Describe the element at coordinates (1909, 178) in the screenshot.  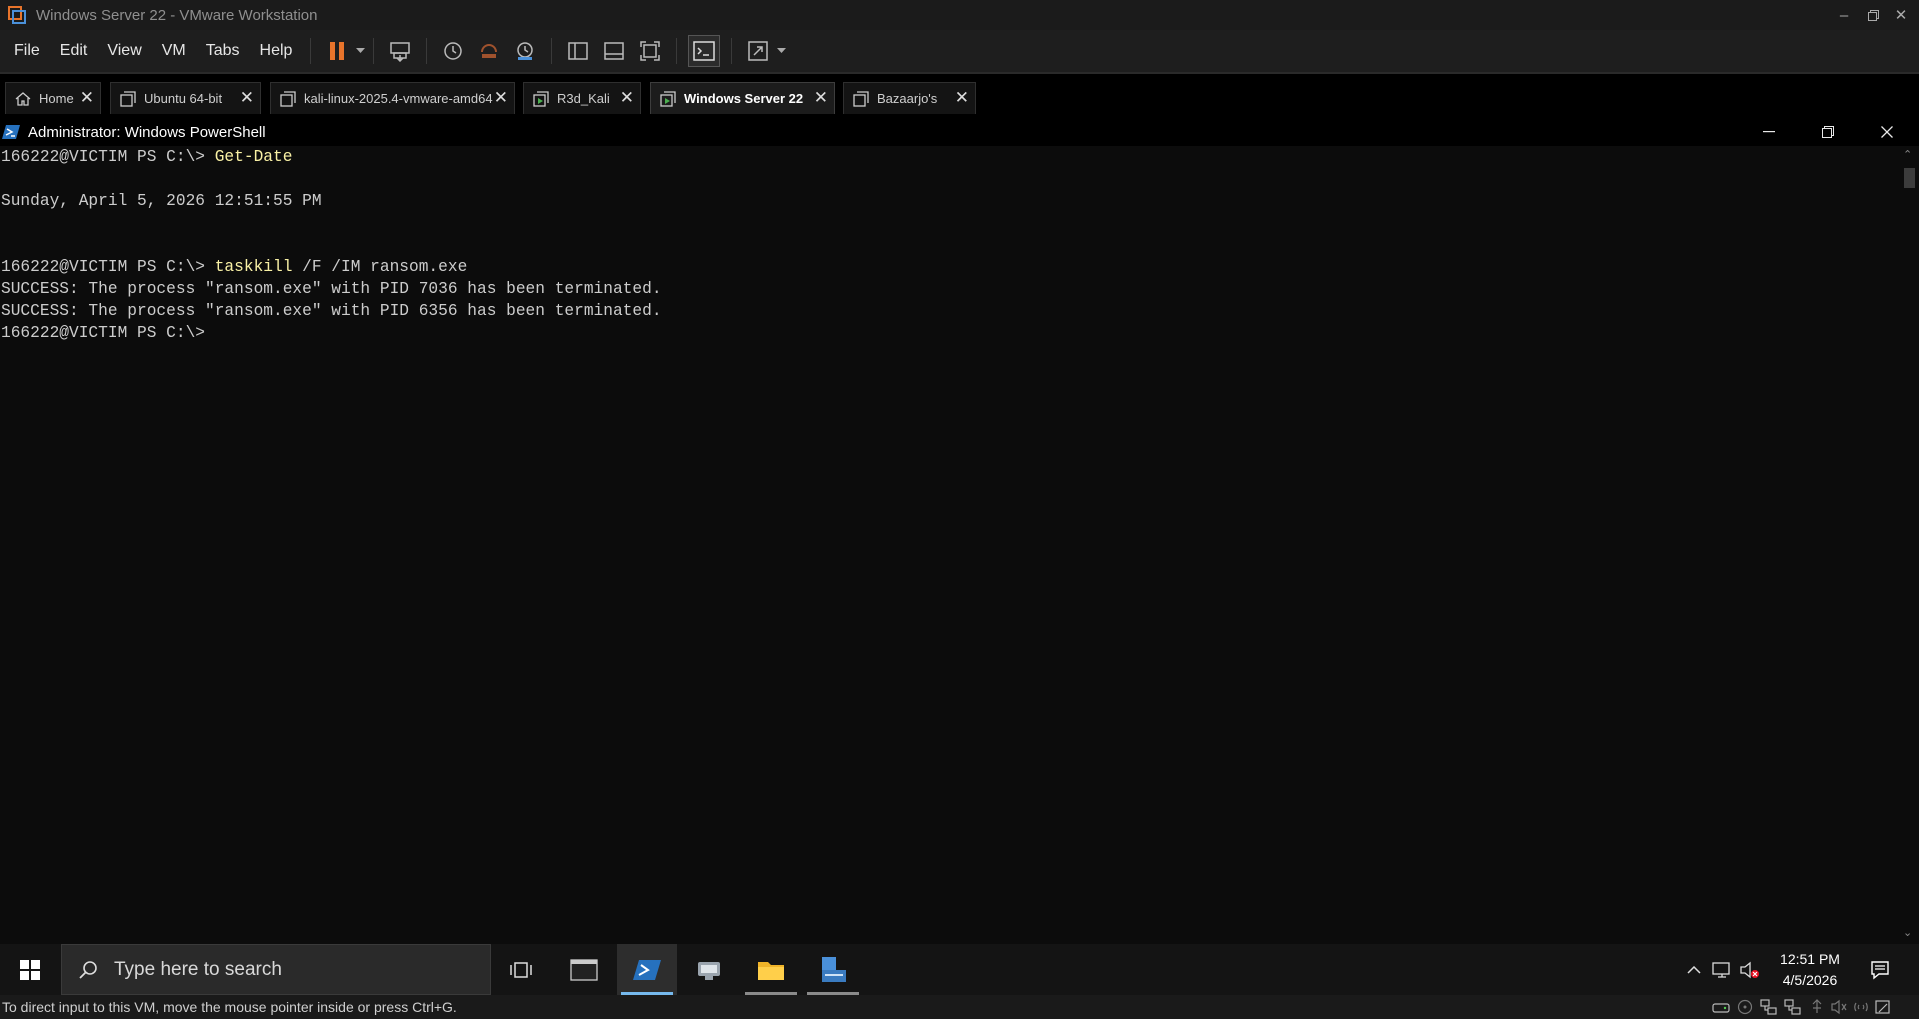
I see `scrollbar-thumb` at that location.